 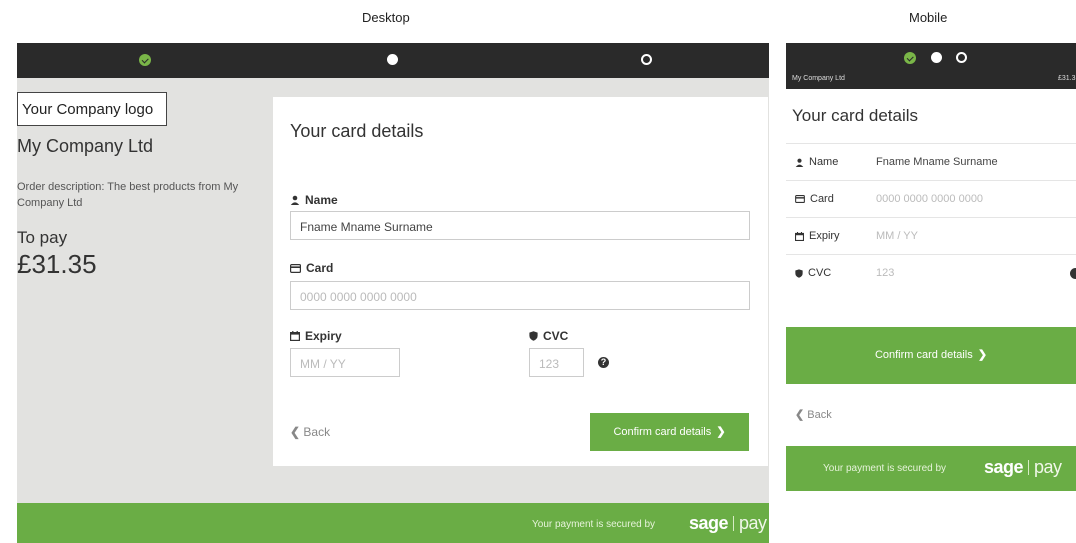 What do you see at coordinates (92, 109) in the screenshot?
I see `company-logo-placeholder: Your Company logo` at bounding box center [92, 109].